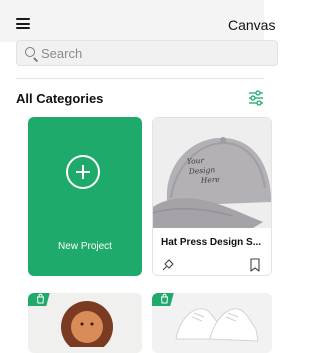 The image size is (320, 353). Describe the element at coordinates (137, 21) in the screenshot. I see `top-bar: Canvas` at that location.